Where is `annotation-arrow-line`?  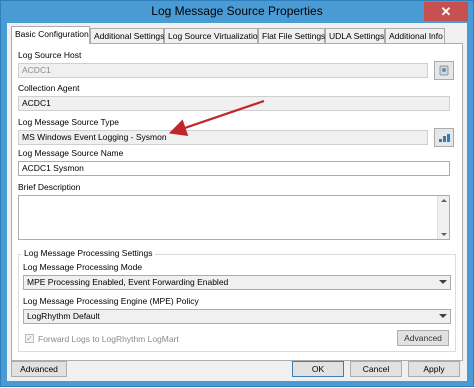
annotation-arrow-line is located at coordinates (216, 118).